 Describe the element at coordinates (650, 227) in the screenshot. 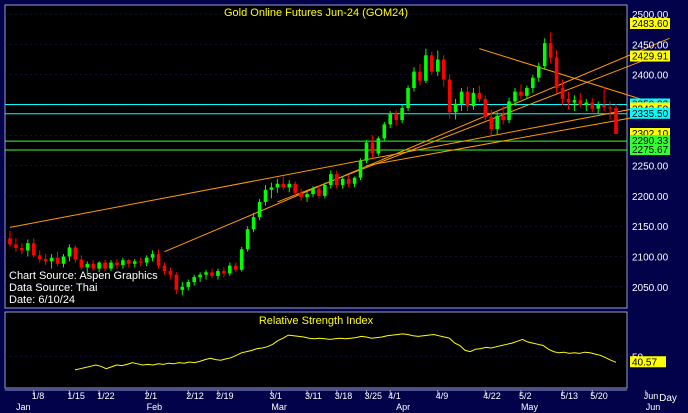

I see `price-y-tick-label: 2150.00` at that location.